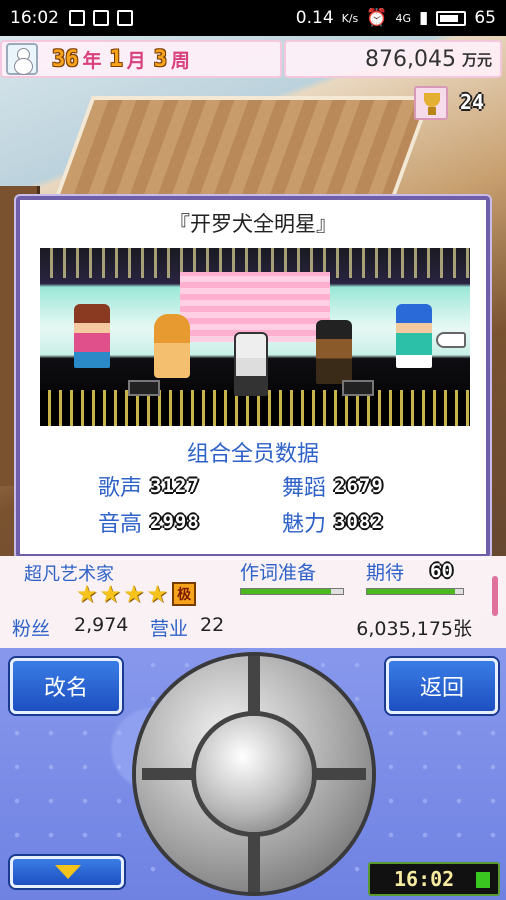 The width and height of the screenshot is (506, 900). I want to click on game-clock: 16:02, so click(434, 879).